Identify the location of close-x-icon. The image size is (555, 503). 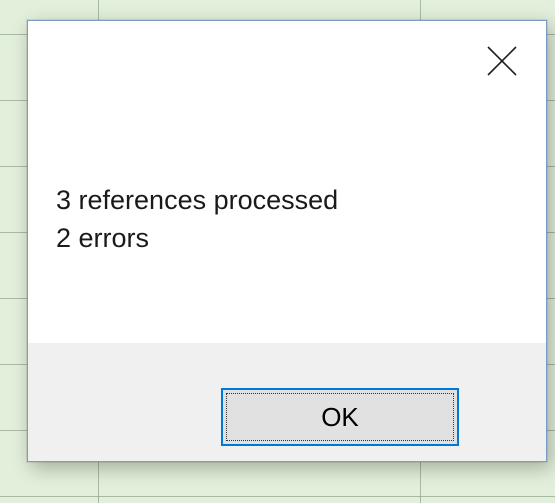
(502, 61).